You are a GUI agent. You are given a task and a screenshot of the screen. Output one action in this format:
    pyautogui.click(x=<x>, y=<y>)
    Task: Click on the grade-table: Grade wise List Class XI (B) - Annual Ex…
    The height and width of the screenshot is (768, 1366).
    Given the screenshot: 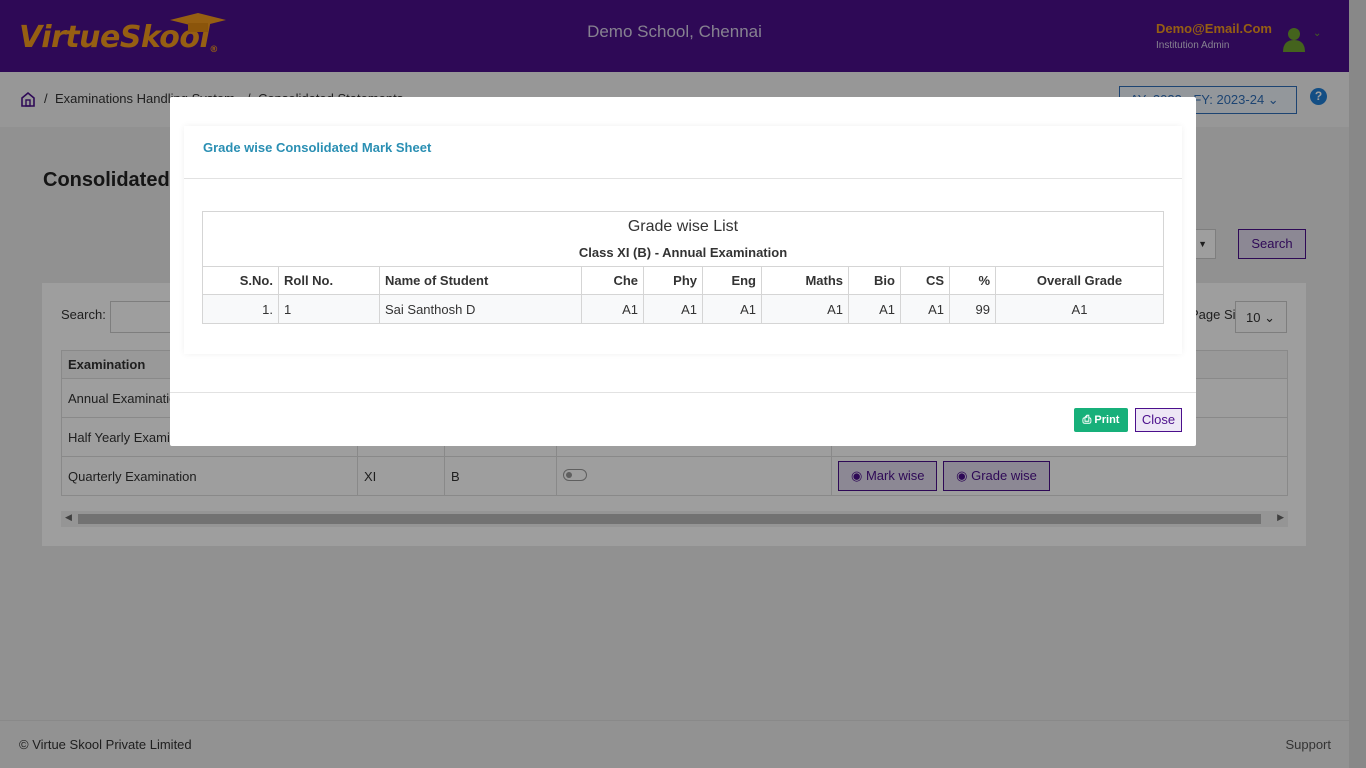 What is the action you would take?
    pyautogui.click(x=683, y=267)
    